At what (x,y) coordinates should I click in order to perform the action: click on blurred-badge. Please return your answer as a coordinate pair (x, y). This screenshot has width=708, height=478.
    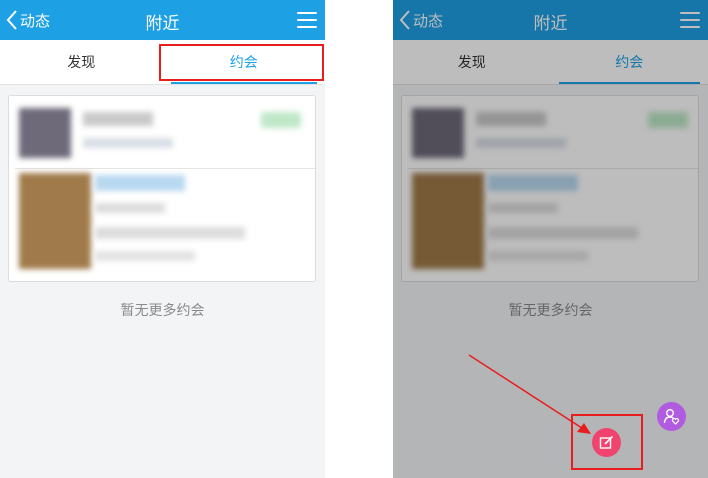
    Looking at the image, I should click on (281, 120).